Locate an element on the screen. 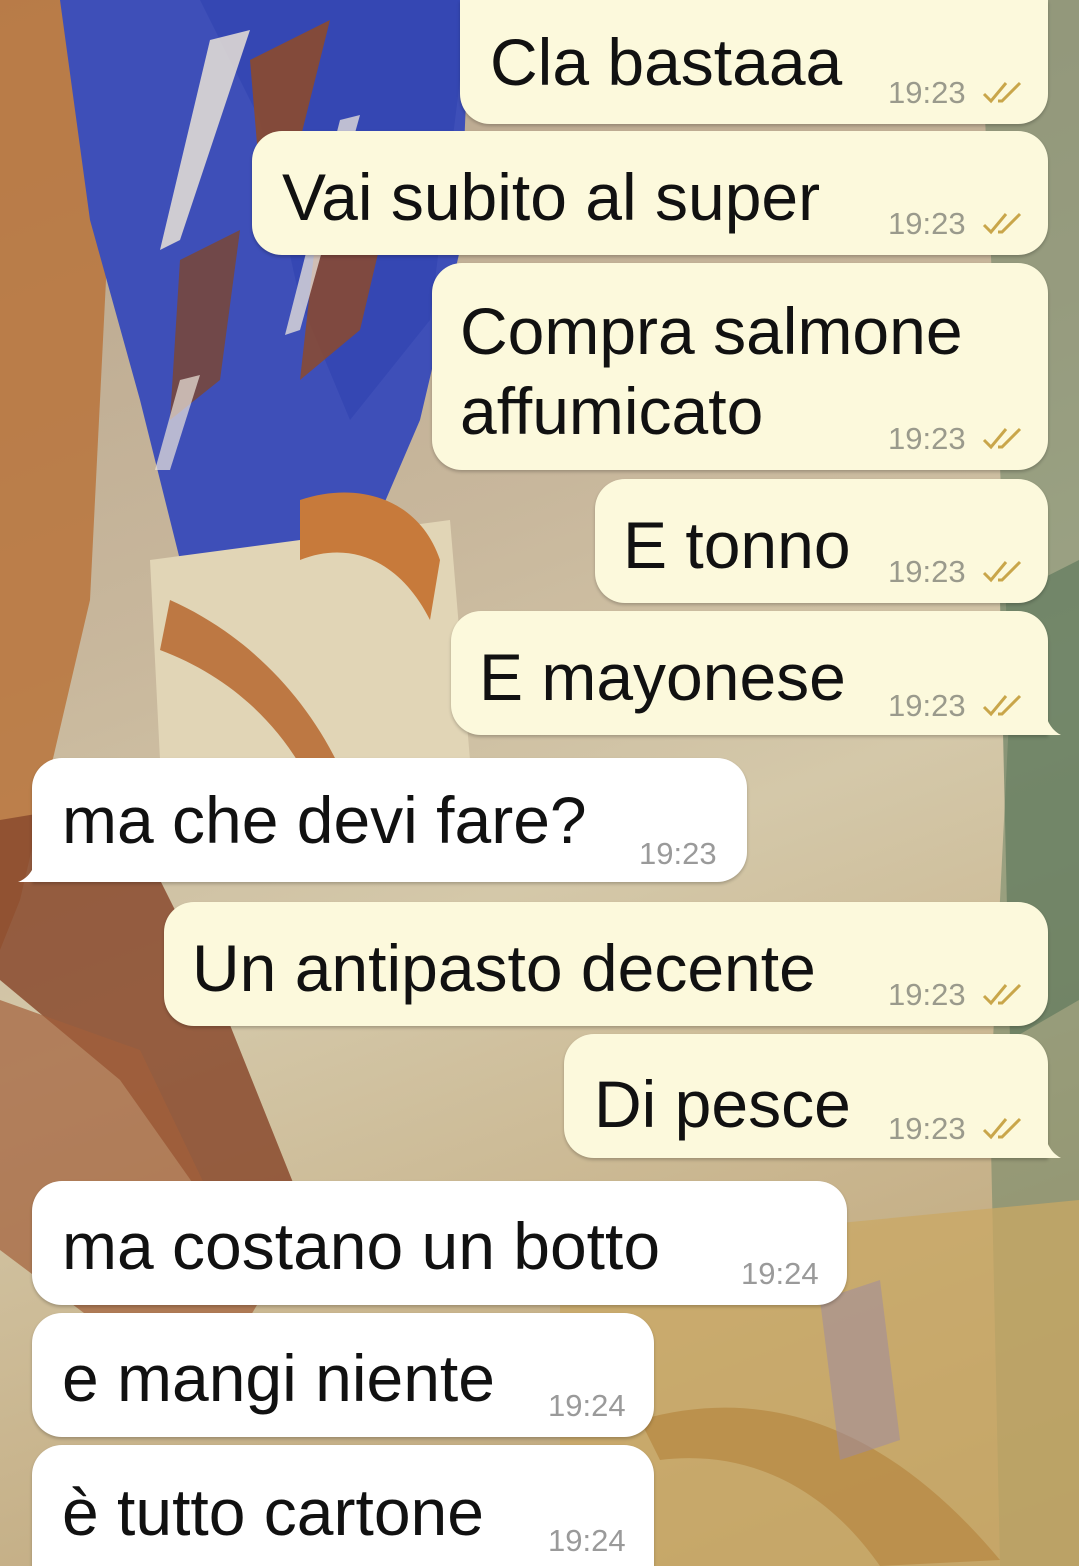 This screenshot has height=1566, width=1079. incoming-message: ma che devi fare? 19:23 is located at coordinates (382, 820).